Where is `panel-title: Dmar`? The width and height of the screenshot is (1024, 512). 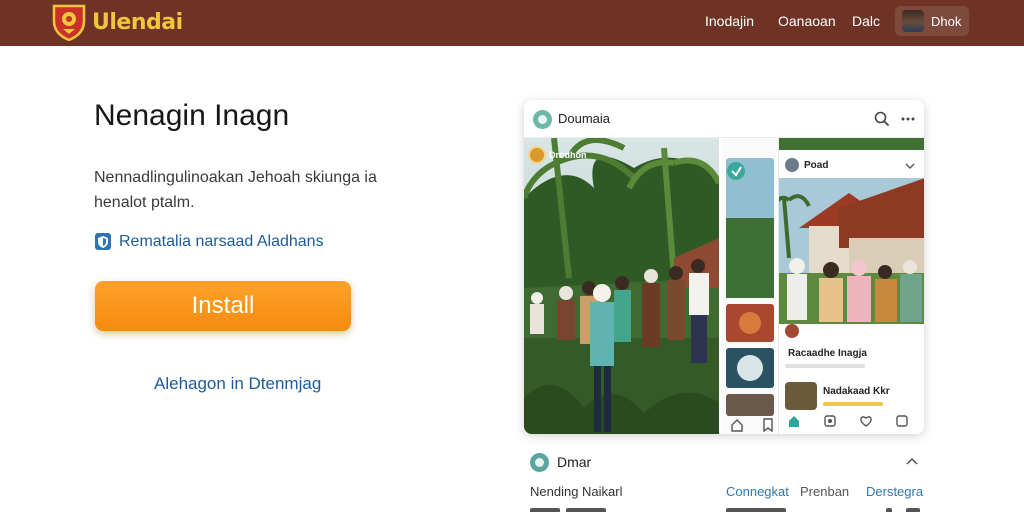 panel-title: Dmar is located at coordinates (574, 462).